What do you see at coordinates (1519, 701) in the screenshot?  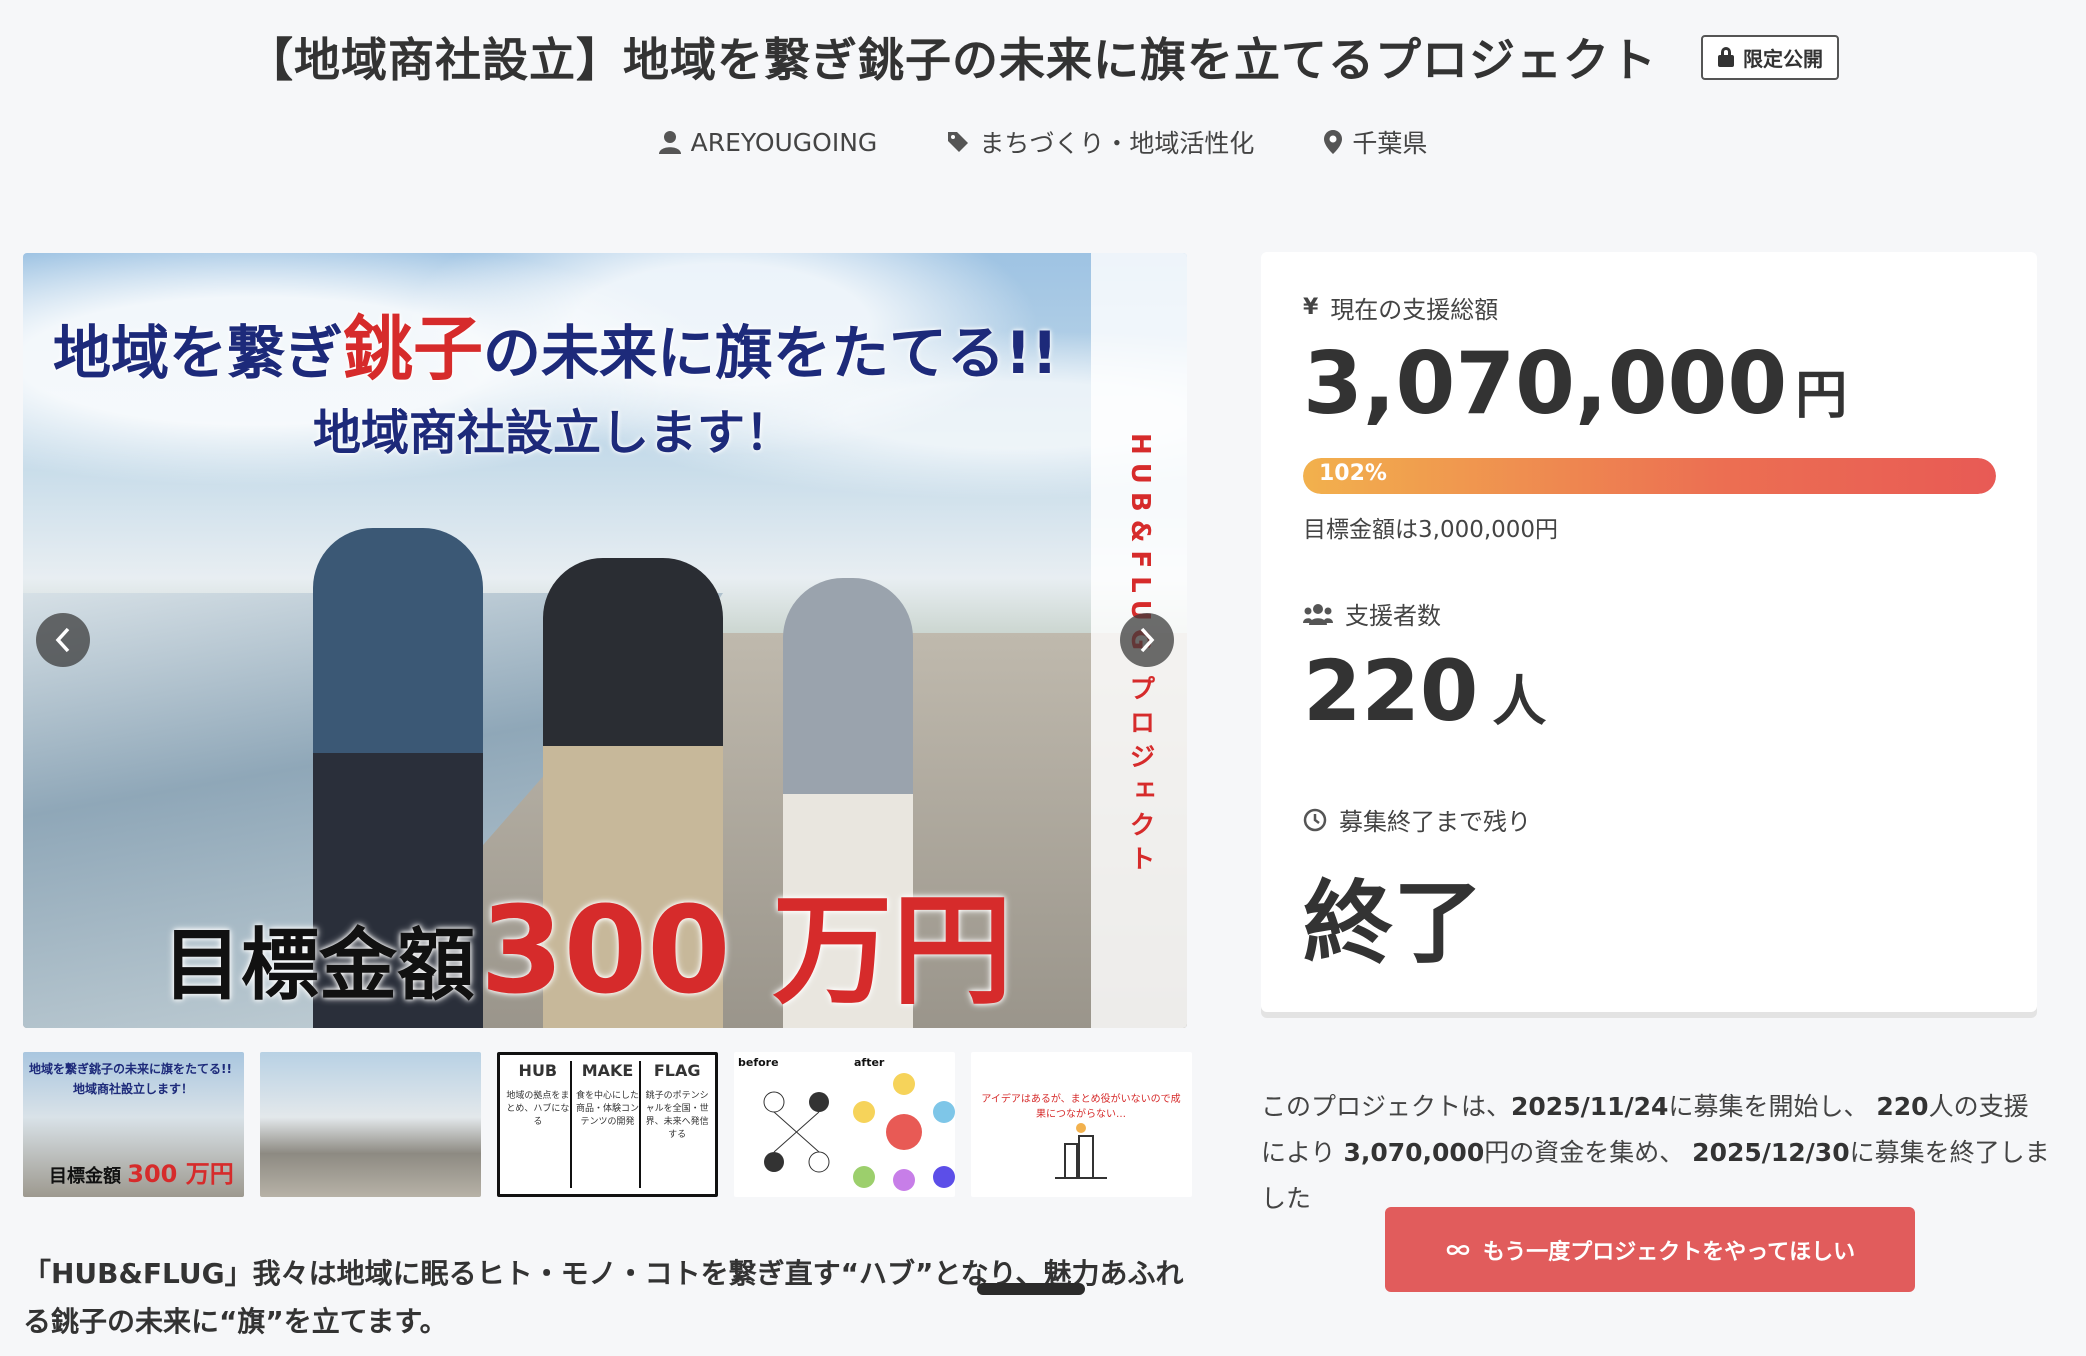 I see `backers-count-unit: 人` at bounding box center [1519, 701].